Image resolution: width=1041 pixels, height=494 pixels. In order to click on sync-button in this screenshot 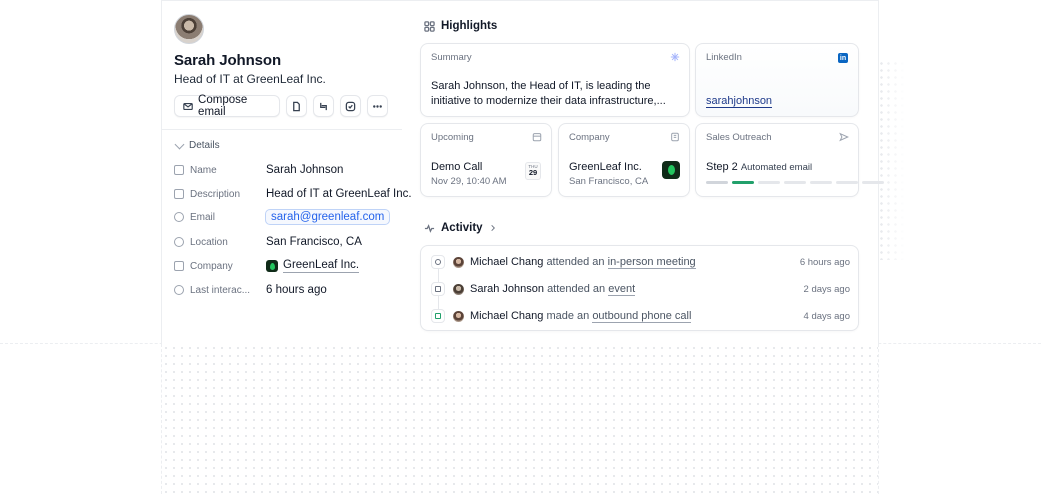, I will do `click(323, 106)`.